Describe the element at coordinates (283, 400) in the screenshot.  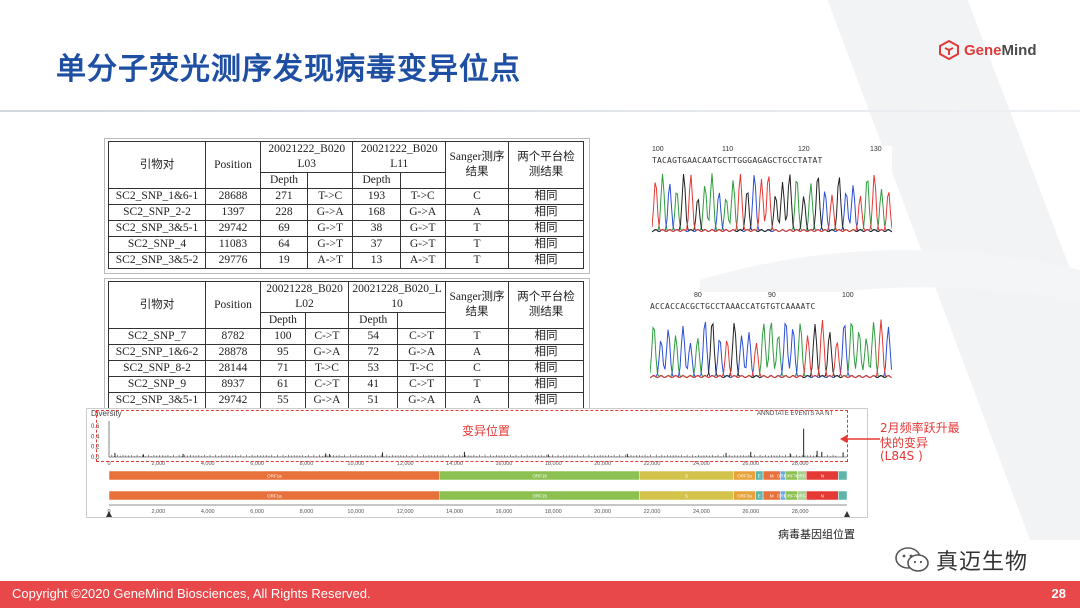
I see `cell-depth-a: 55` at that location.